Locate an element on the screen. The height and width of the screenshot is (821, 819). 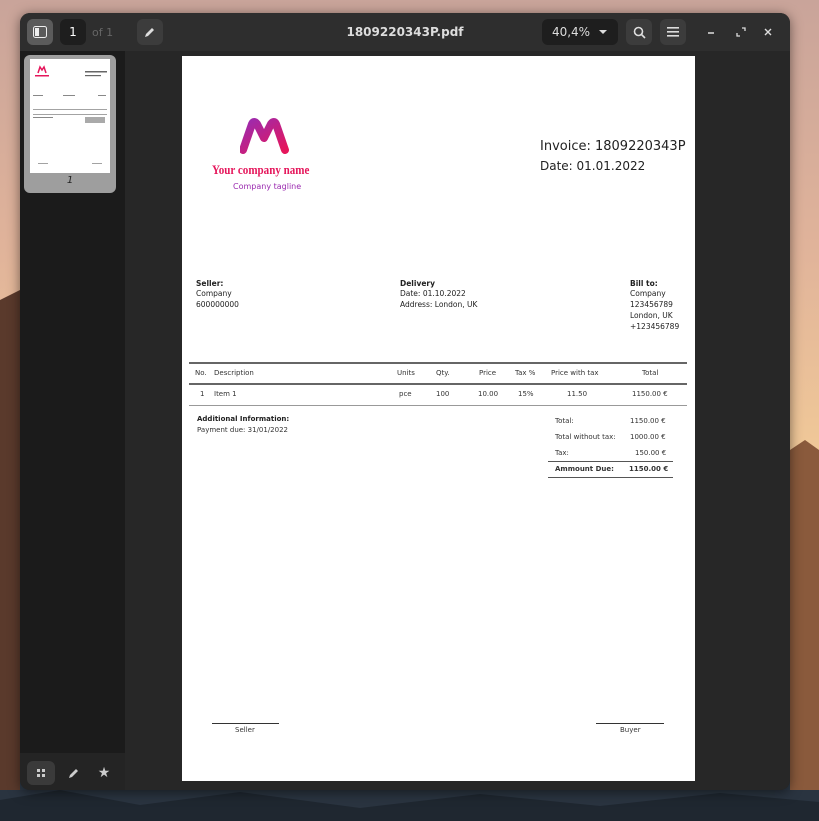
hamburger-icon is located at coordinates (673, 32).